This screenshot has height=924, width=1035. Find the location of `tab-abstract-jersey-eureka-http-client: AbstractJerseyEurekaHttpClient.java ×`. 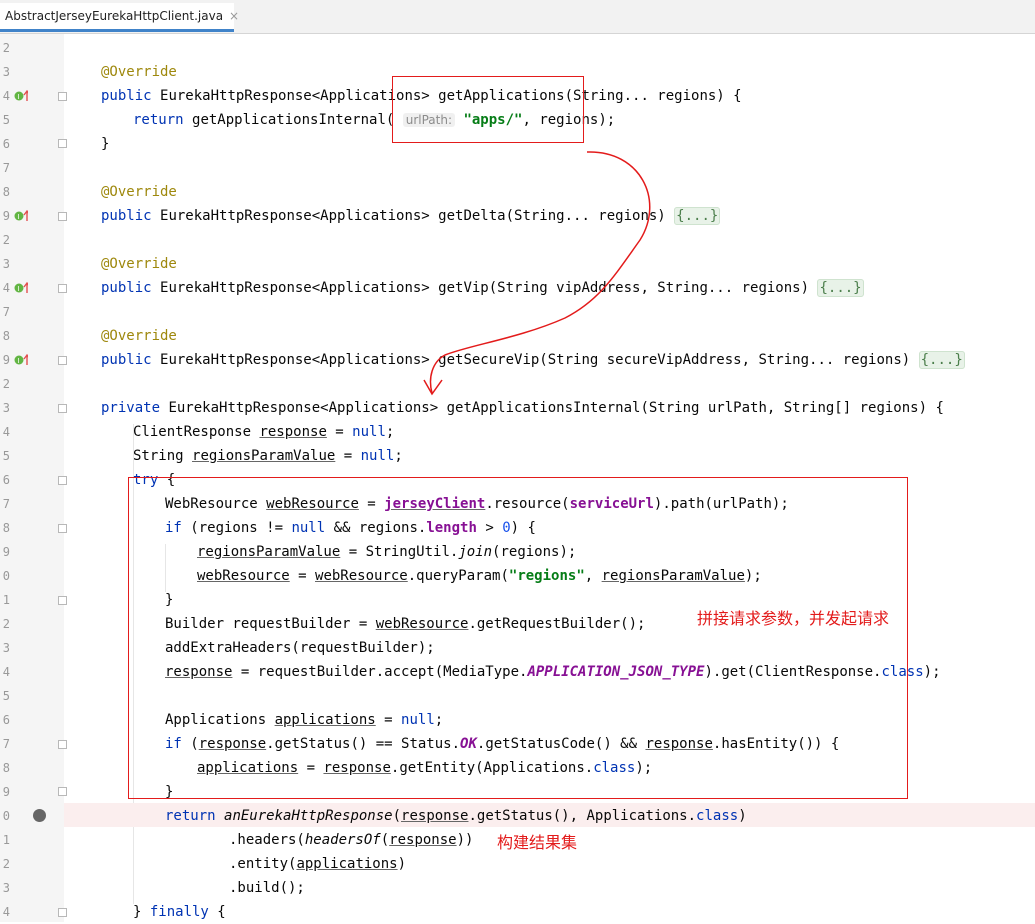

tab-abstract-jersey-eureka-http-client: AbstractJerseyEurekaHttpClient.java × is located at coordinates (119, 17).